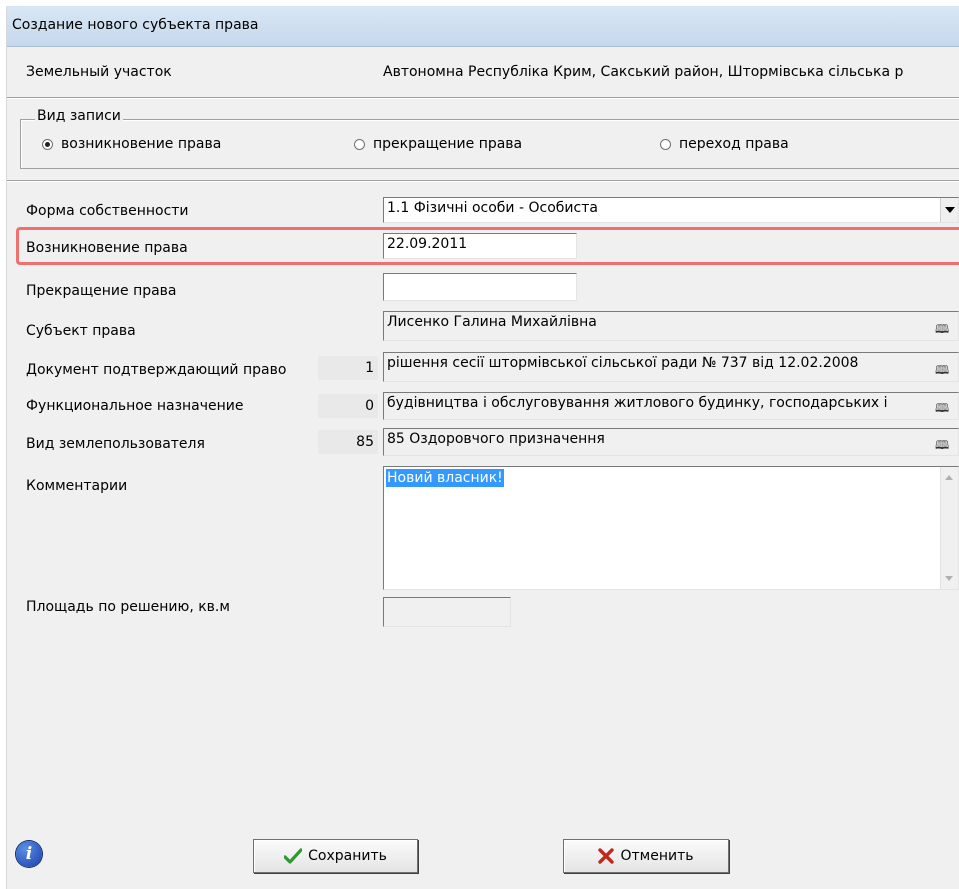 This screenshot has width=959, height=889. I want to click on document-code: 1, so click(348, 368).